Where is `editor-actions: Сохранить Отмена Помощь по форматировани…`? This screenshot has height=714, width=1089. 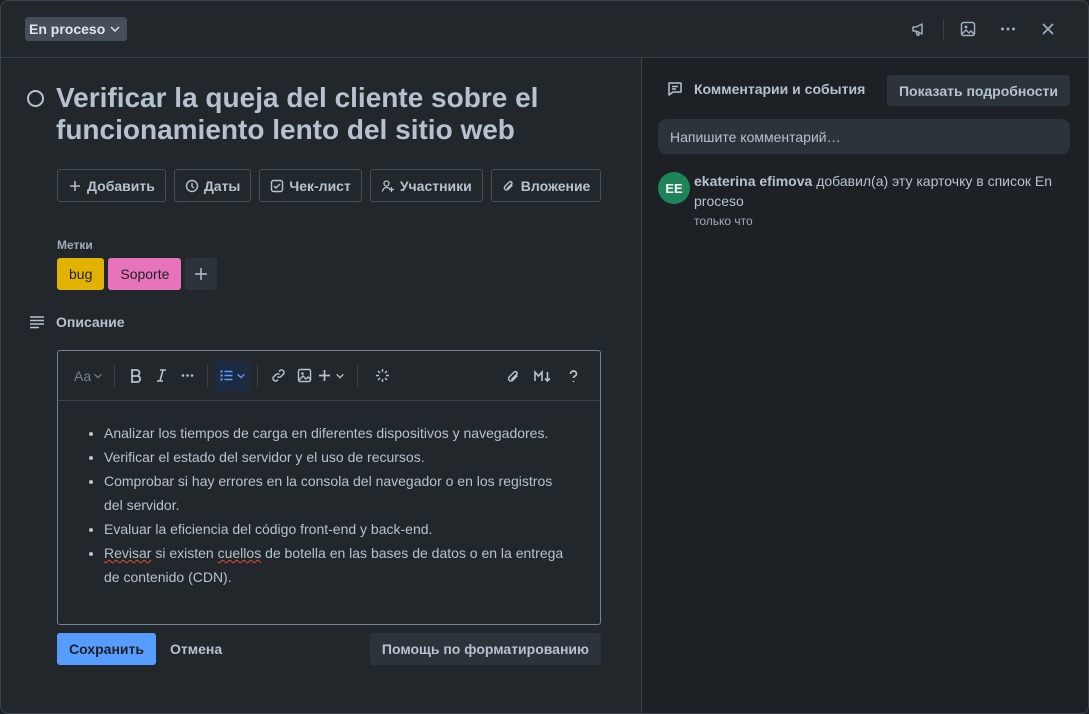 editor-actions: Сохранить Отмена Помощь по форматировани… is located at coordinates (329, 649).